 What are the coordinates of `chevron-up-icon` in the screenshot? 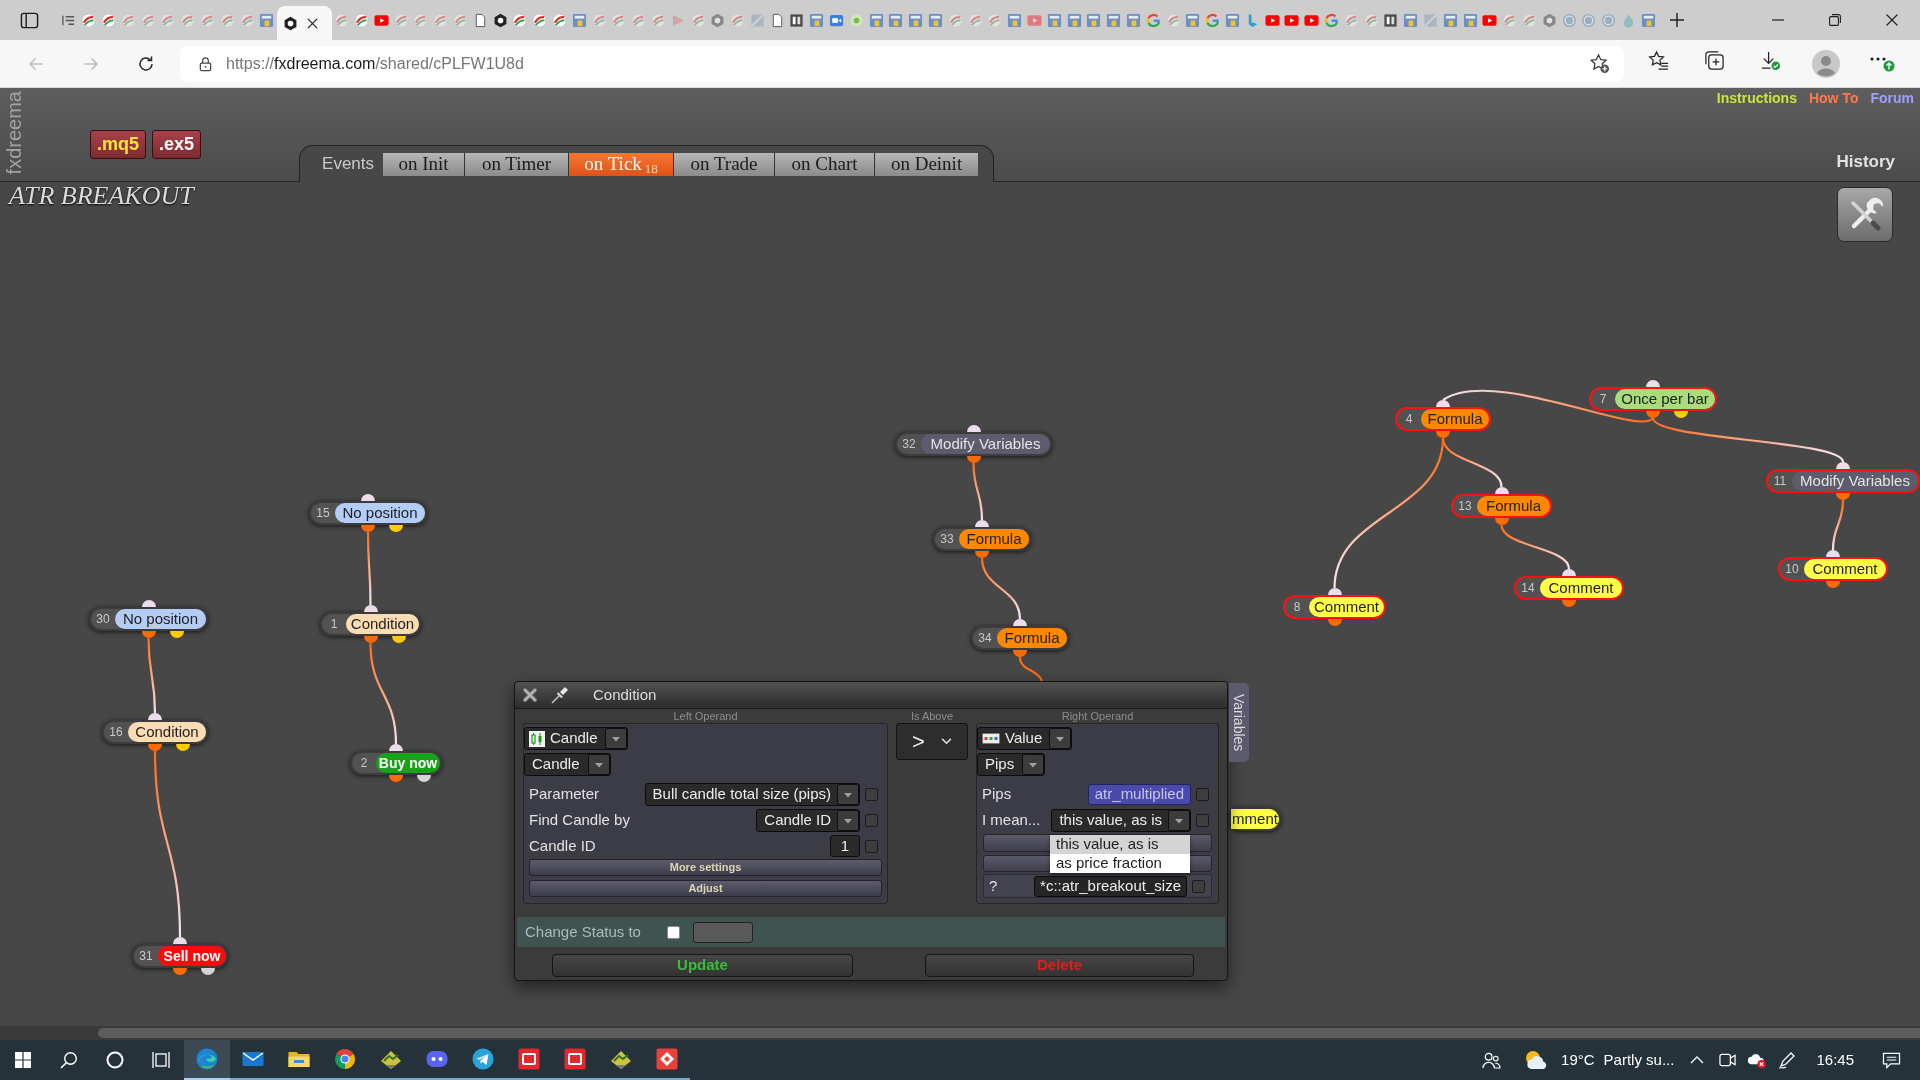 It's located at (1697, 1060).